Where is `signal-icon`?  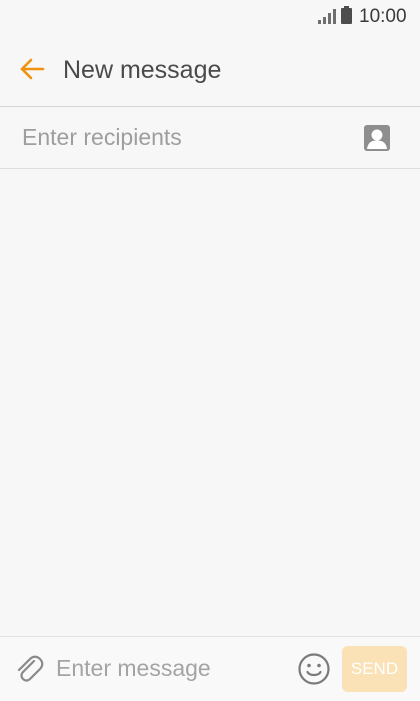
signal-icon is located at coordinates (327, 16).